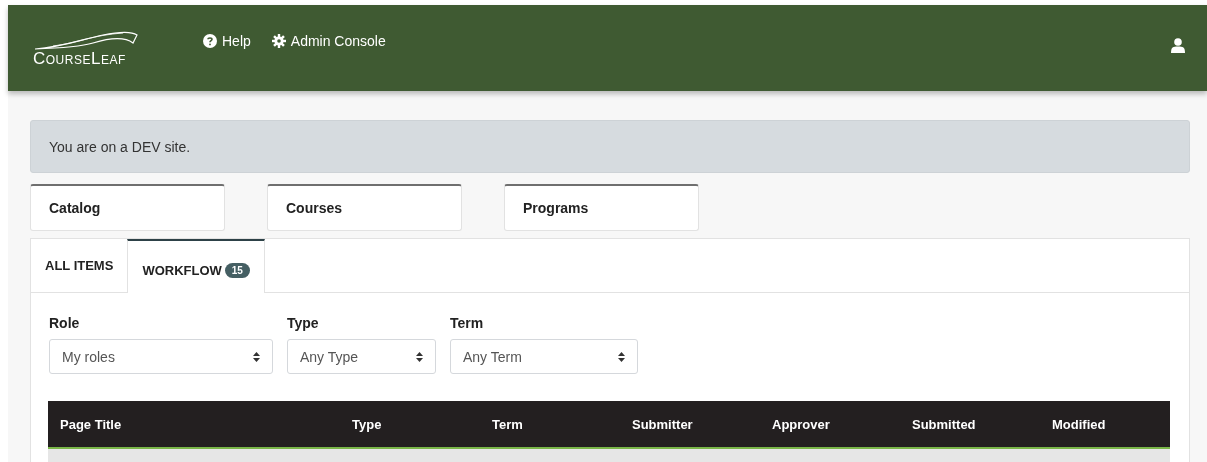 The image size is (1207, 462). I want to click on section-tab: Catalog, so click(127, 207).